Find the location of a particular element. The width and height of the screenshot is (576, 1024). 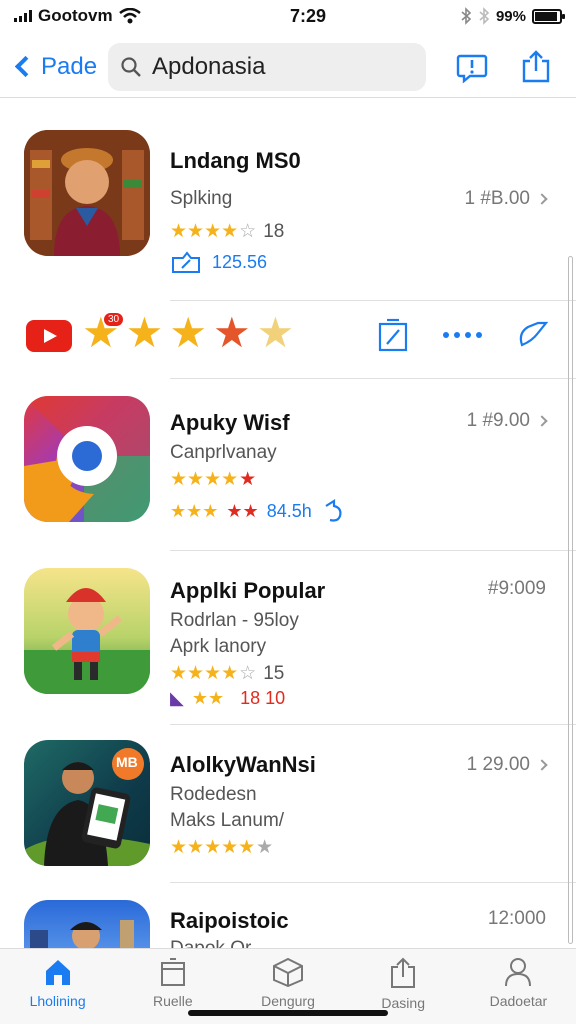

nav-bar: Pade Apdonasia is located at coordinates (288, 67).